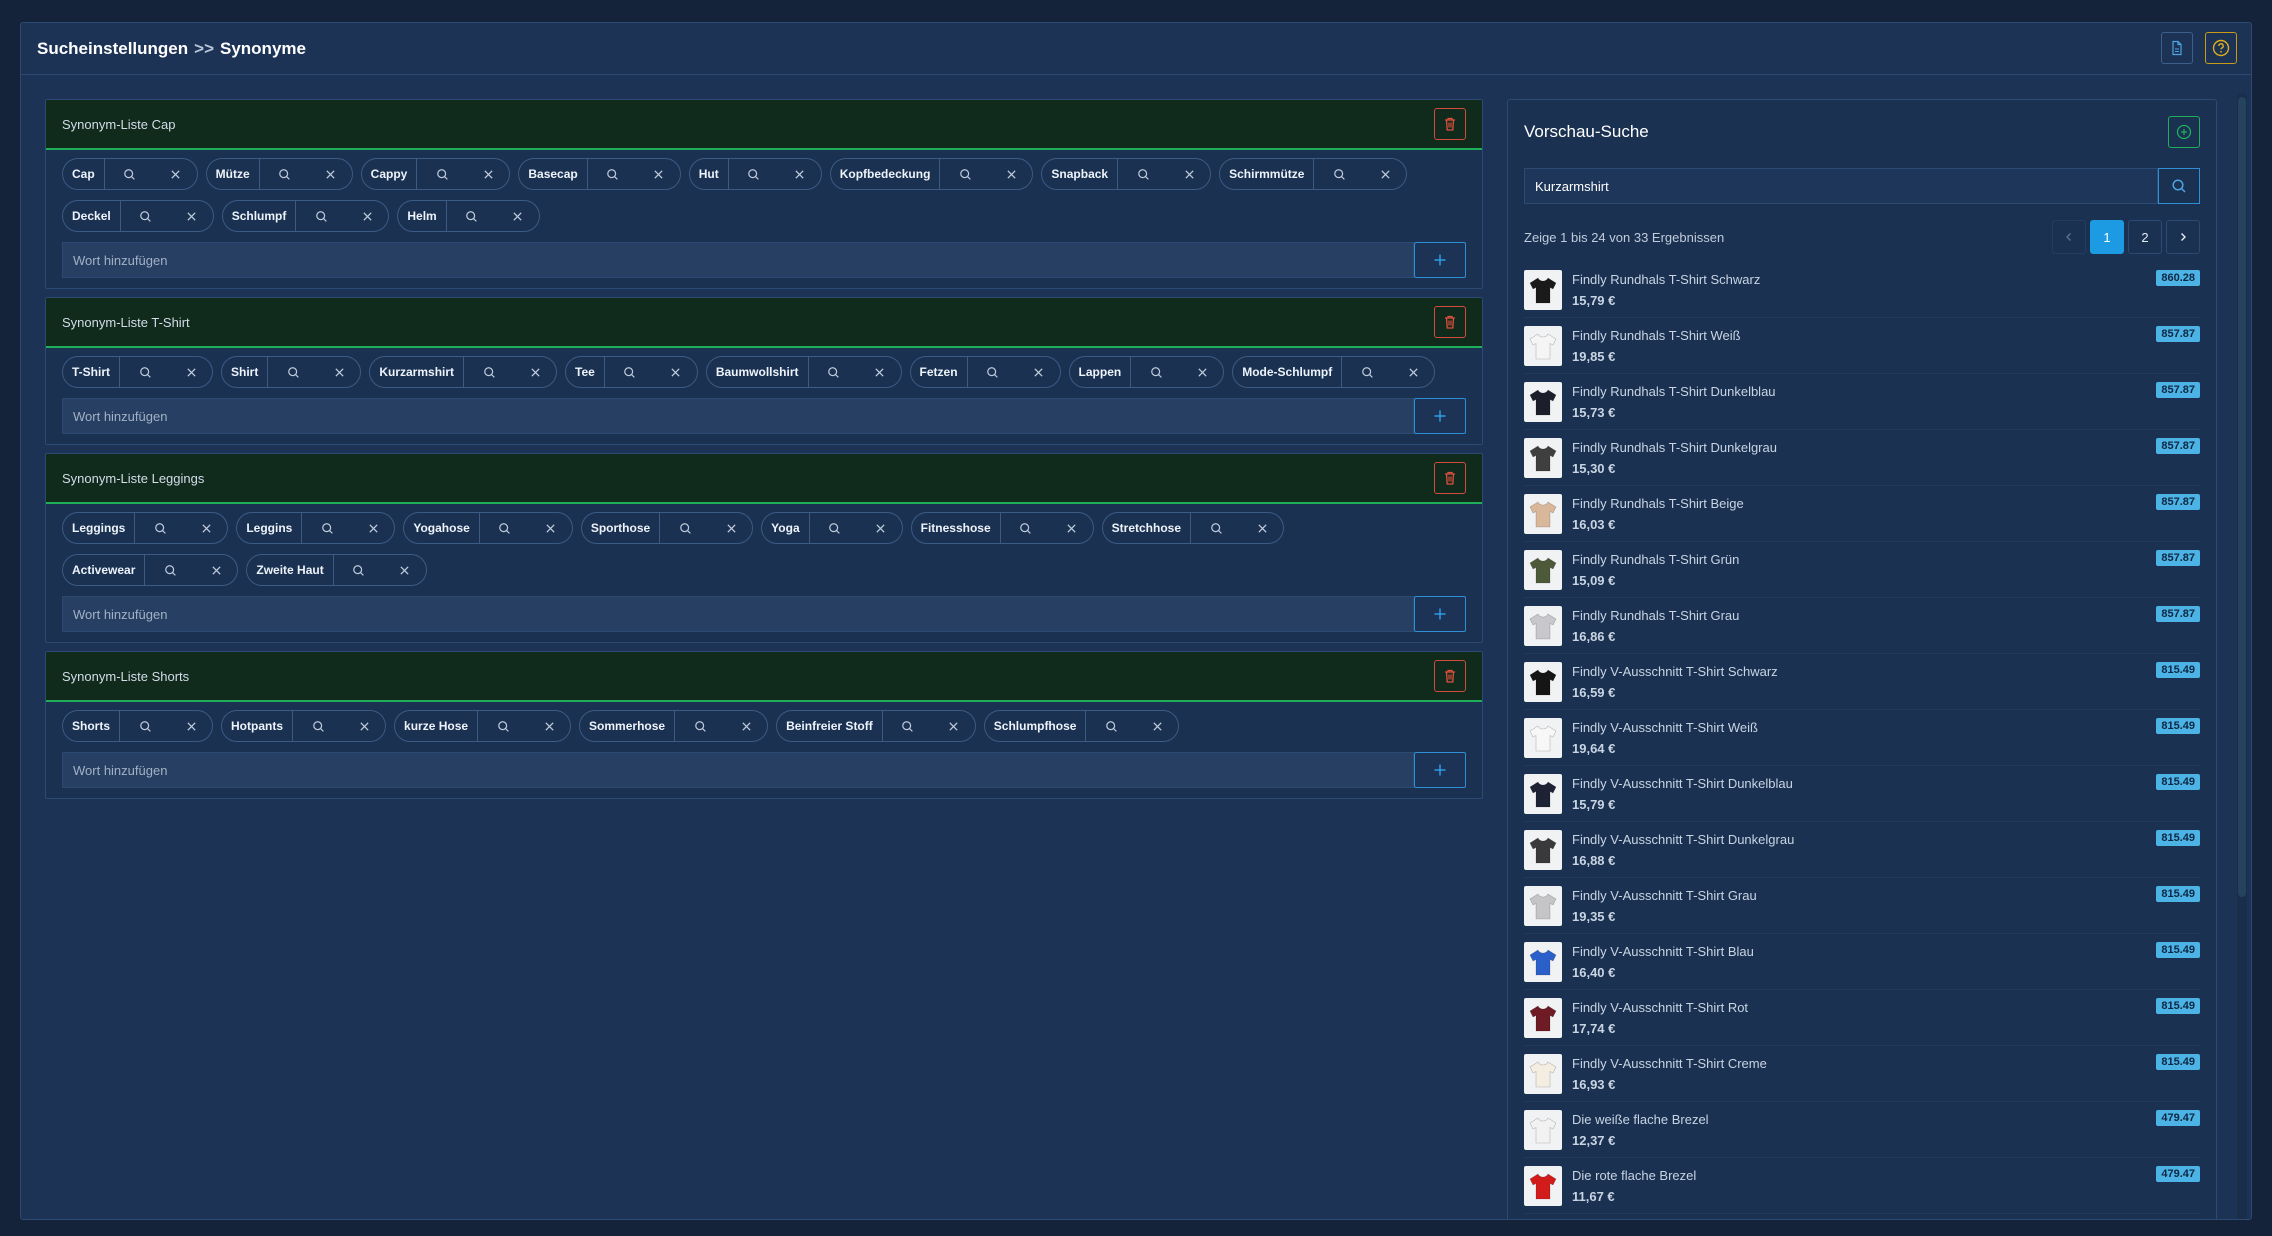 This screenshot has height=1236, width=2272. Describe the element at coordinates (1675, 671) in the screenshot. I see `product-name: Findly V-Ausschnitt T-Shirt Schwarz` at that location.